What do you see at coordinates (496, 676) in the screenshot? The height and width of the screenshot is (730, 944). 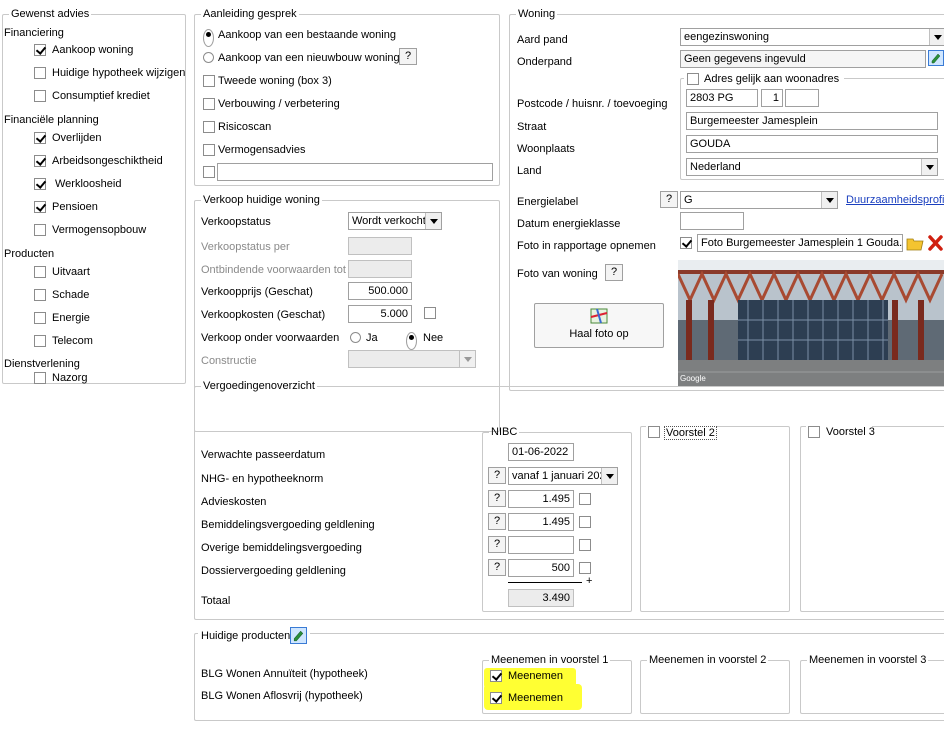 I see `meenemen-annuiteit-checkbox` at bounding box center [496, 676].